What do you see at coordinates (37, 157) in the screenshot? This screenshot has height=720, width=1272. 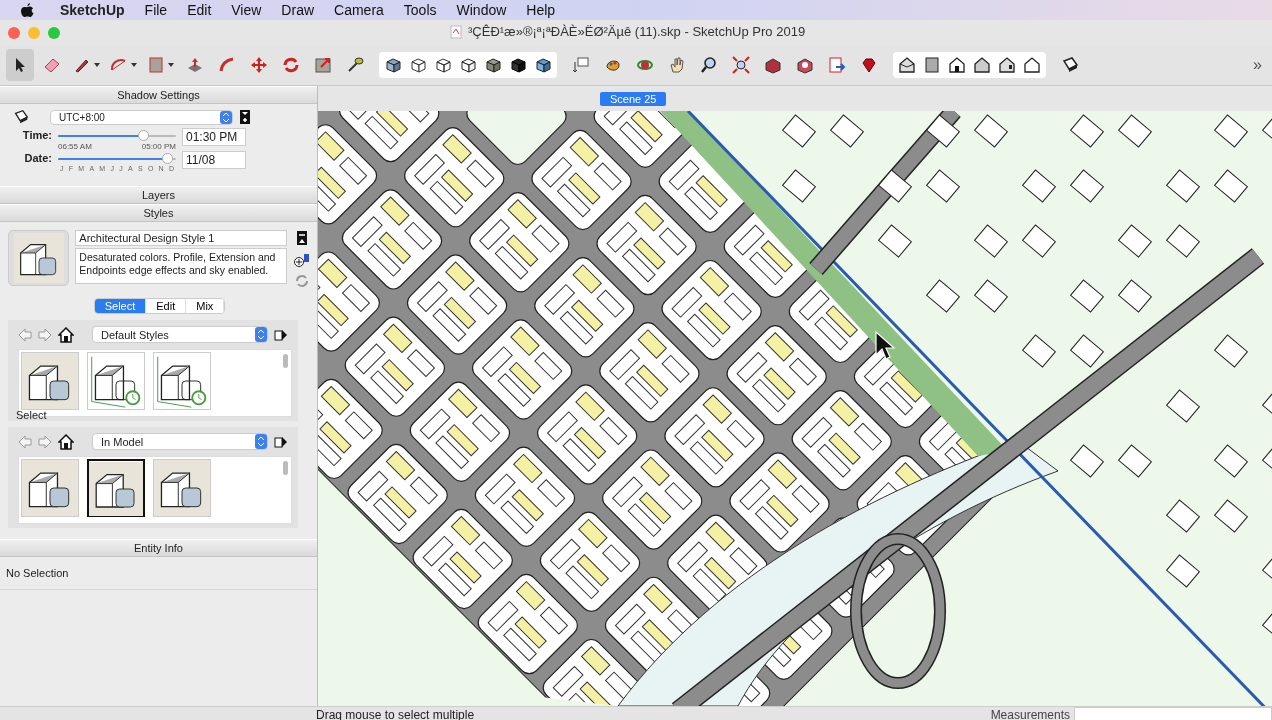 I see `field-label: Date:` at bounding box center [37, 157].